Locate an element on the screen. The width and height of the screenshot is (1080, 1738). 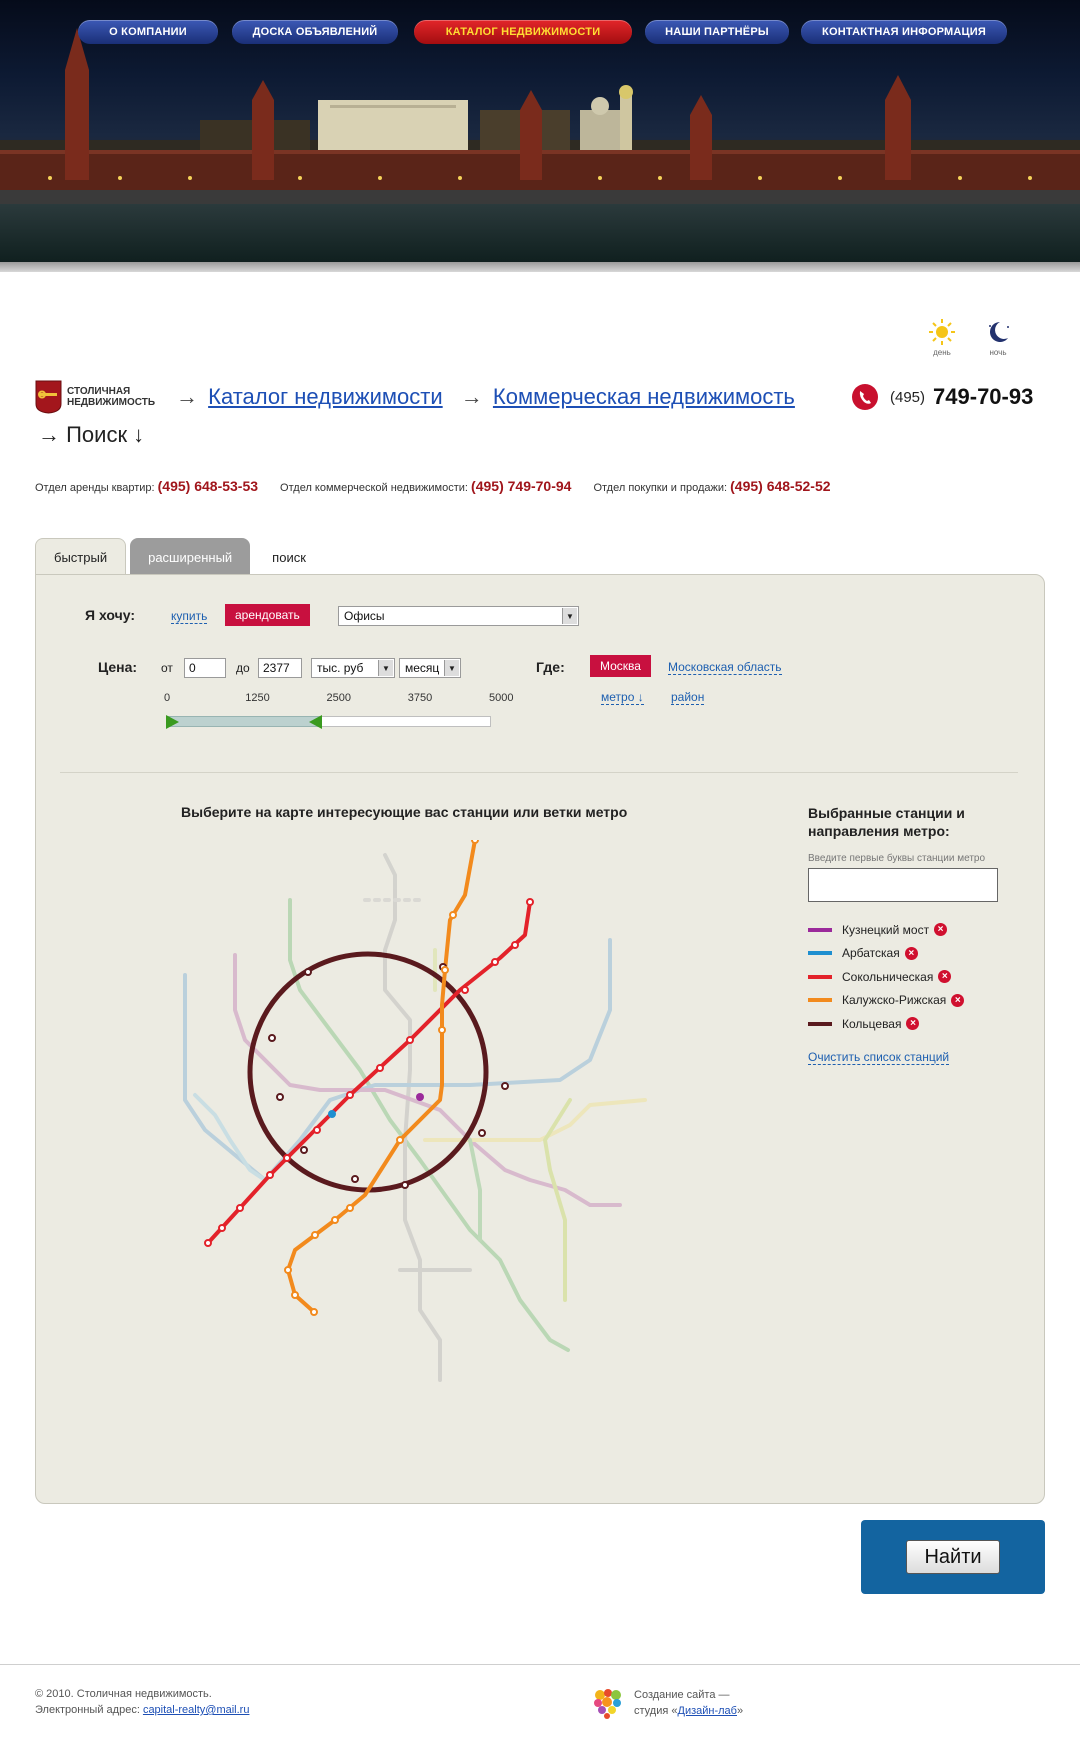
slider-handle-max is located at coordinates (315, 722).